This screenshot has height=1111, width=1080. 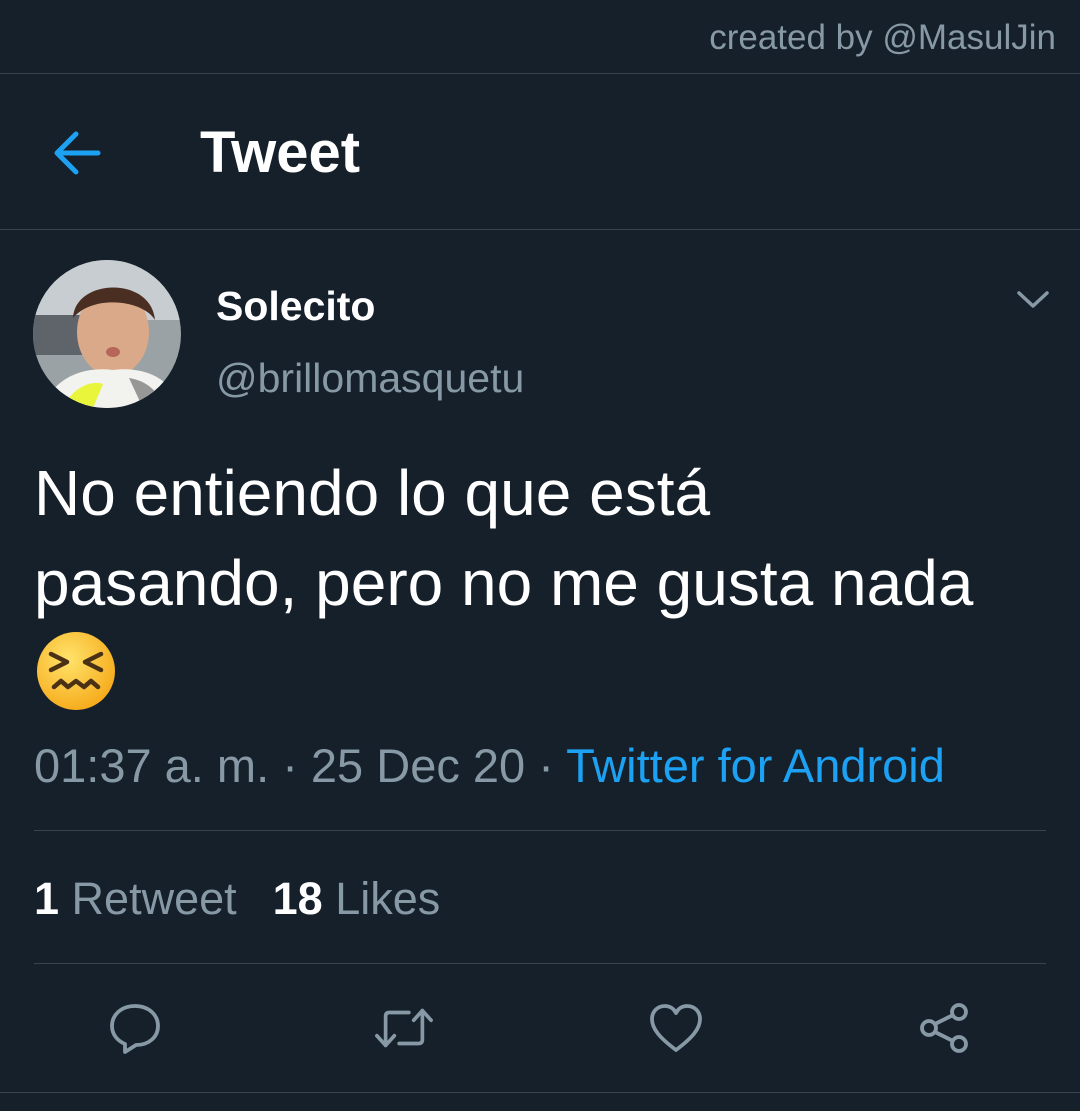 I want to click on reply-icon, so click(x=135, y=1029).